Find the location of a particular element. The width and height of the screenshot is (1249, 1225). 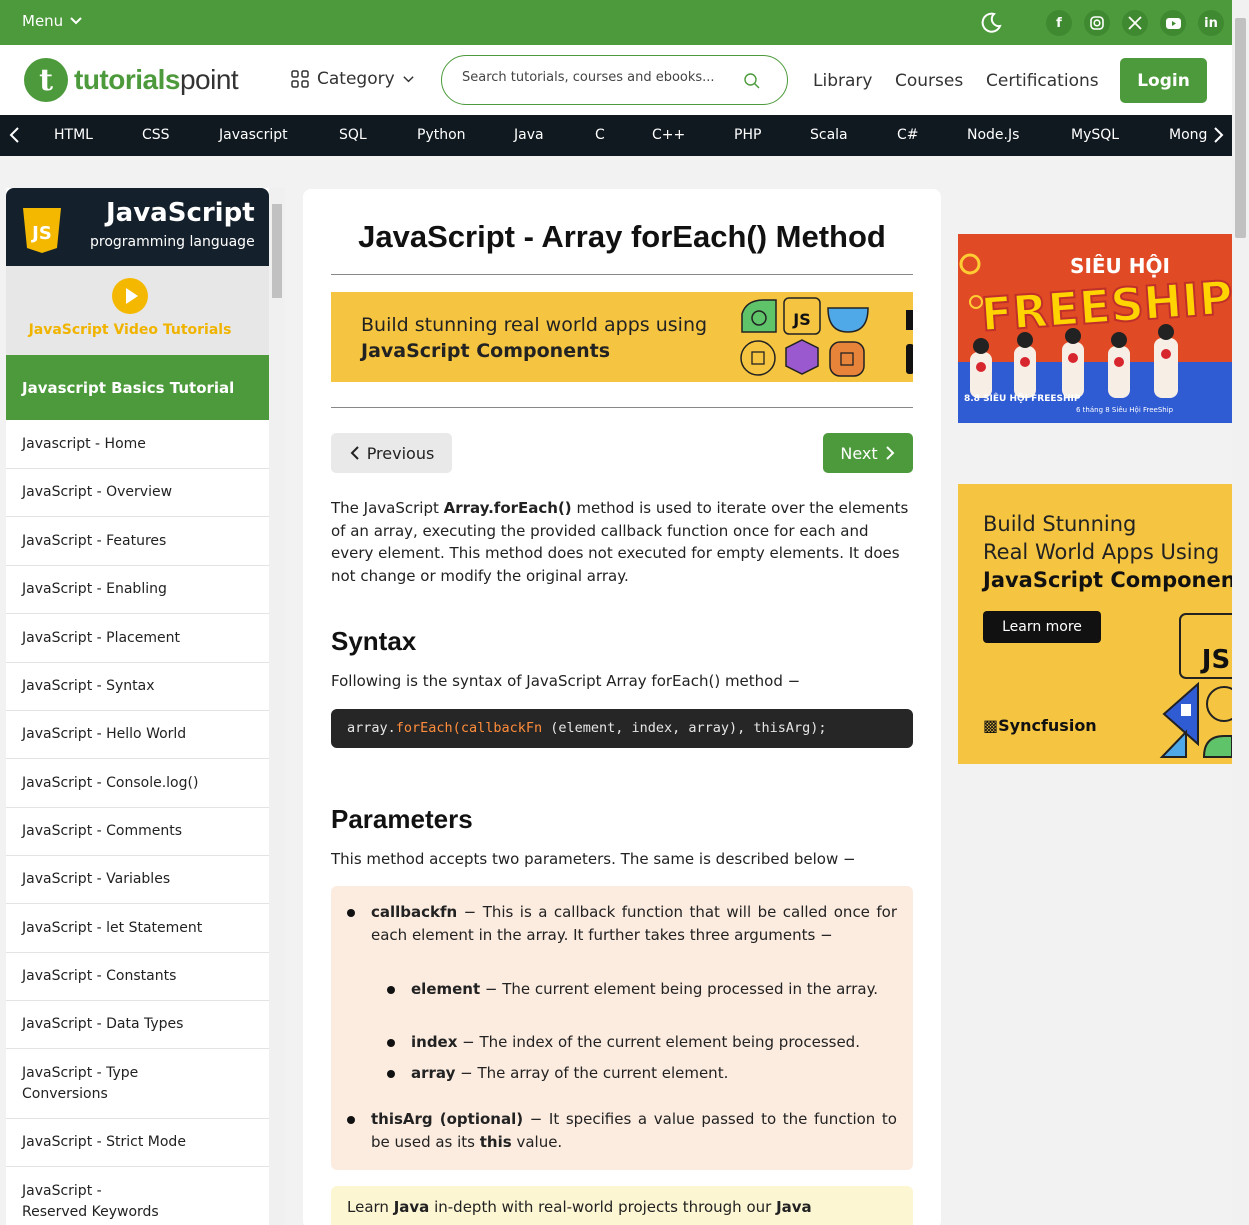

menu-button: Menu is located at coordinates (52, 21).